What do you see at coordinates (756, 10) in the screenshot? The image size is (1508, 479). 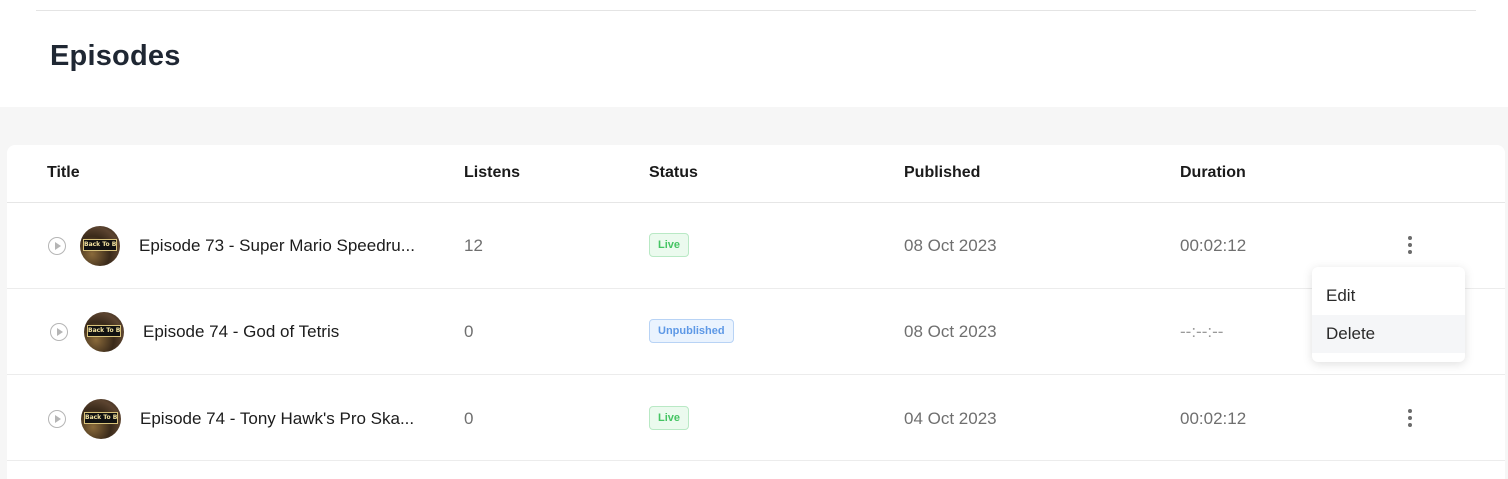 I see `top-divider` at bounding box center [756, 10].